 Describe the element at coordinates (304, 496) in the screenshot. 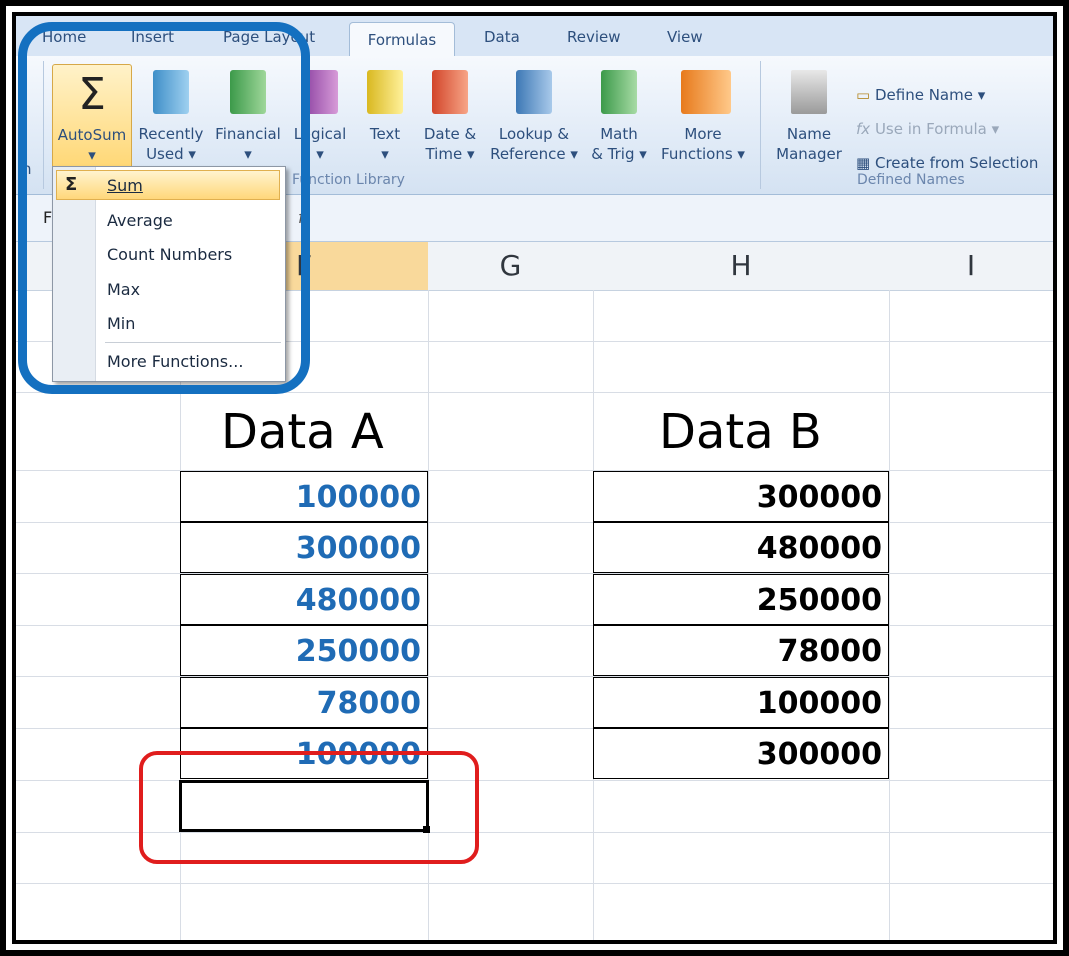

I see `data-a-cell: 100000` at that location.